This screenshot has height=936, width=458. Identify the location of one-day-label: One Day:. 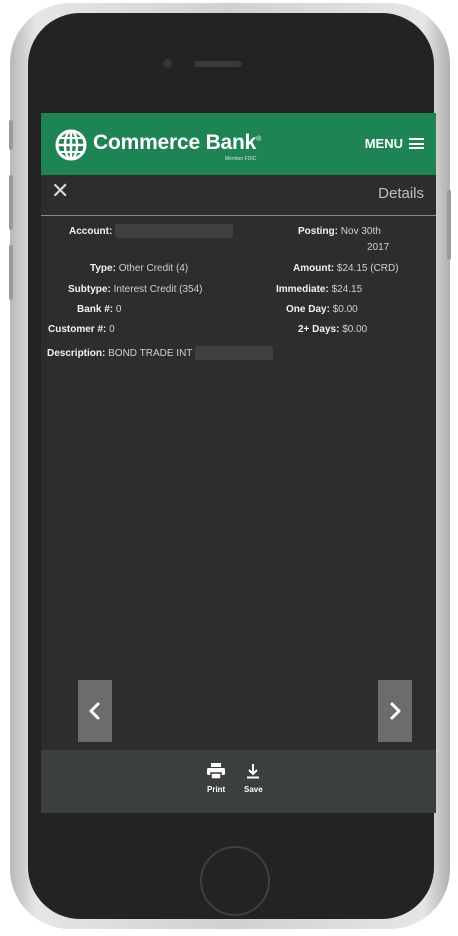
(308, 309).